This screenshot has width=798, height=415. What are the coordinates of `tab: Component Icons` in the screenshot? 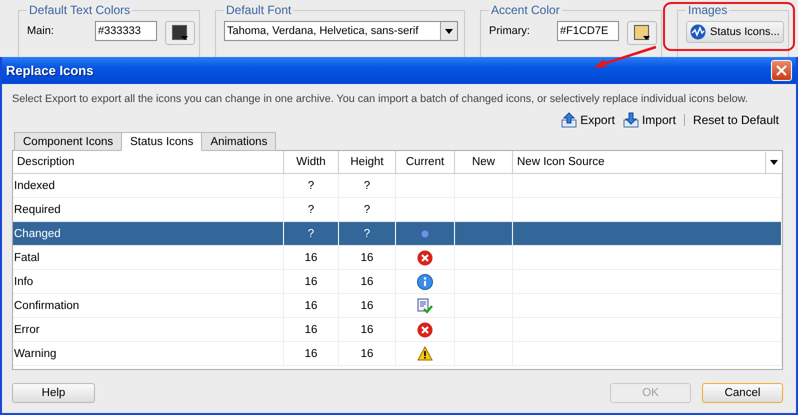 It's located at (68, 141).